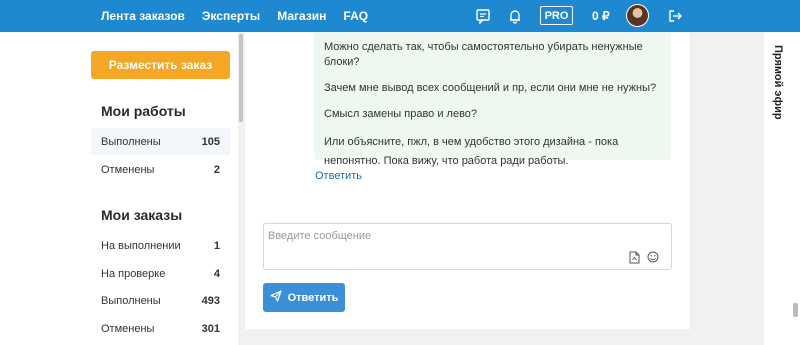 The height and width of the screenshot is (345, 800). Describe the element at coordinates (241, 78) in the screenshot. I see `sidebar-scrollbar-thumb` at that location.